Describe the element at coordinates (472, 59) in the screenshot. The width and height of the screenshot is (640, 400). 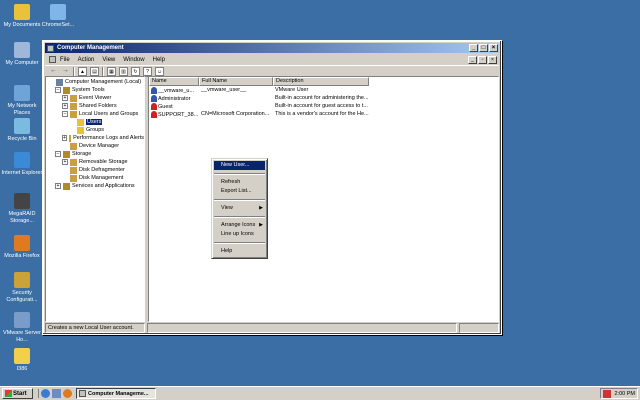
I see `mdi-minimize-button: _` at that location.